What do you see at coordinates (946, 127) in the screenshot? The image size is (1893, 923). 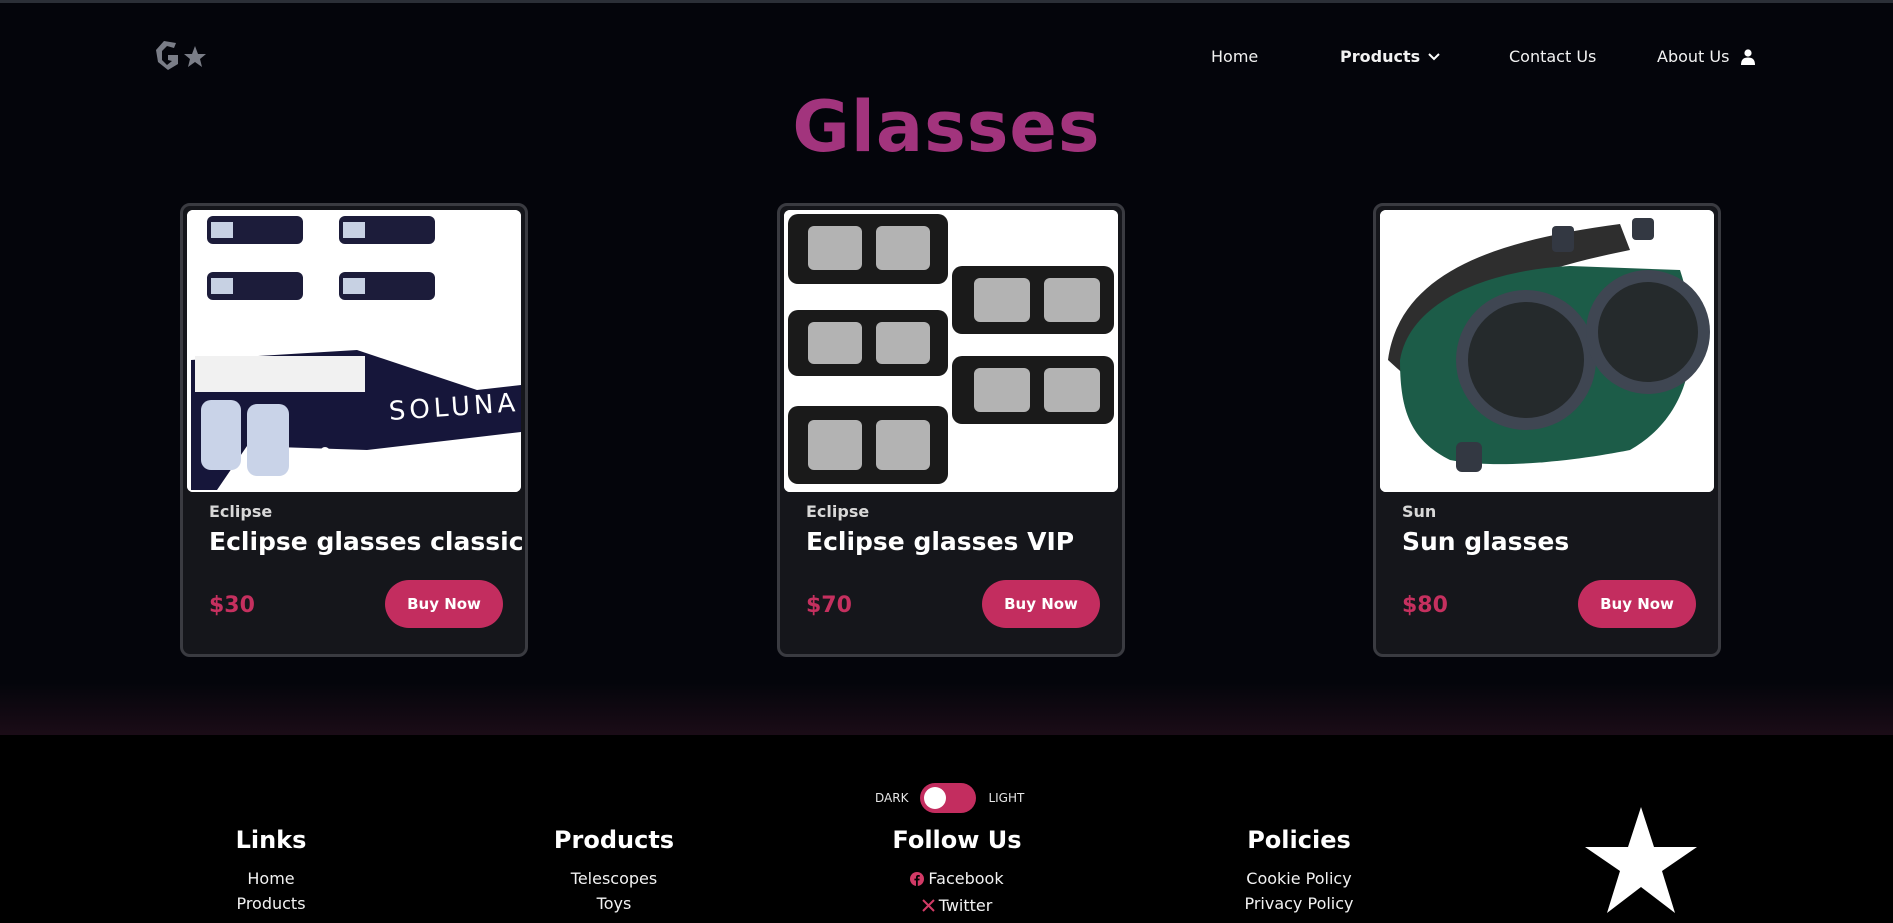 I see `page-title: Glasses` at bounding box center [946, 127].